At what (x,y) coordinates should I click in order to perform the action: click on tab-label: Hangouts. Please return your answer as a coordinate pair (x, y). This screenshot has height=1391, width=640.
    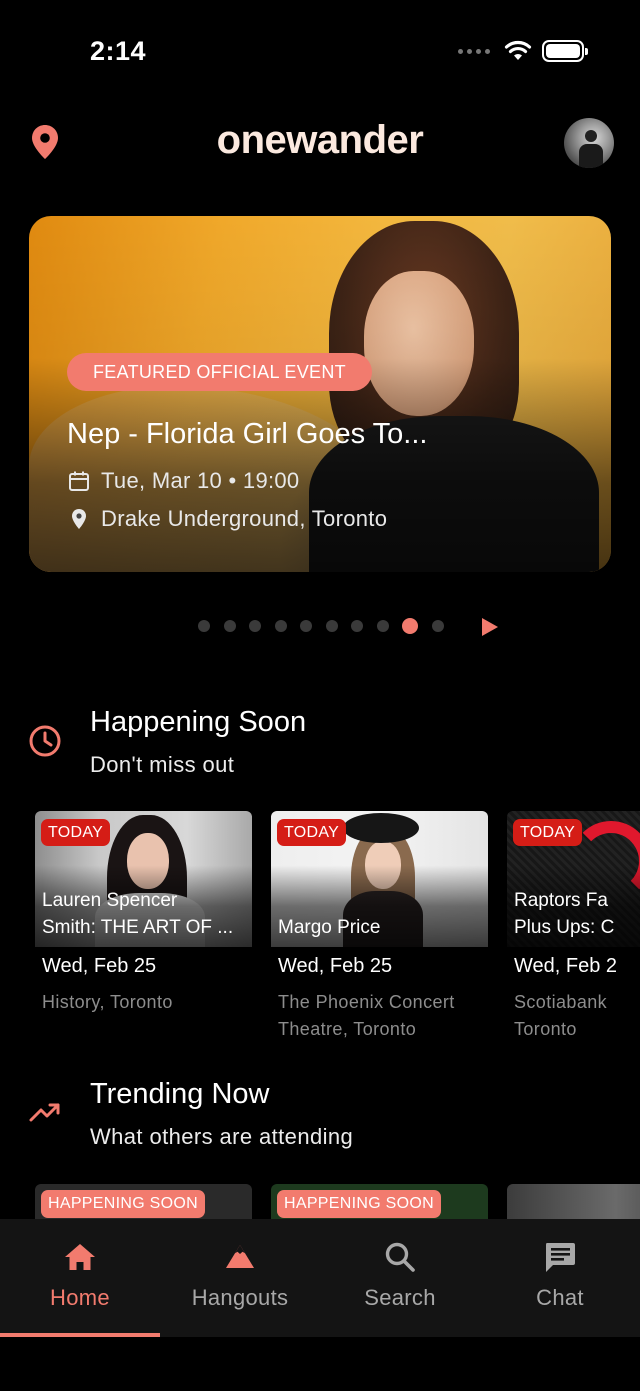
    Looking at the image, I should click on (240, 1297).